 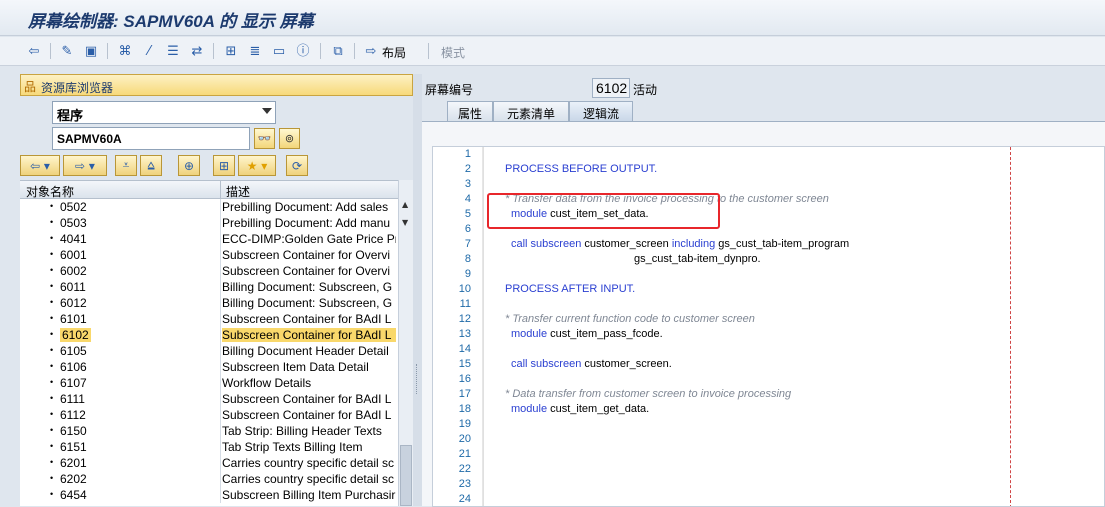 I want to click on line-number: 1, so click(x=467, y=154).